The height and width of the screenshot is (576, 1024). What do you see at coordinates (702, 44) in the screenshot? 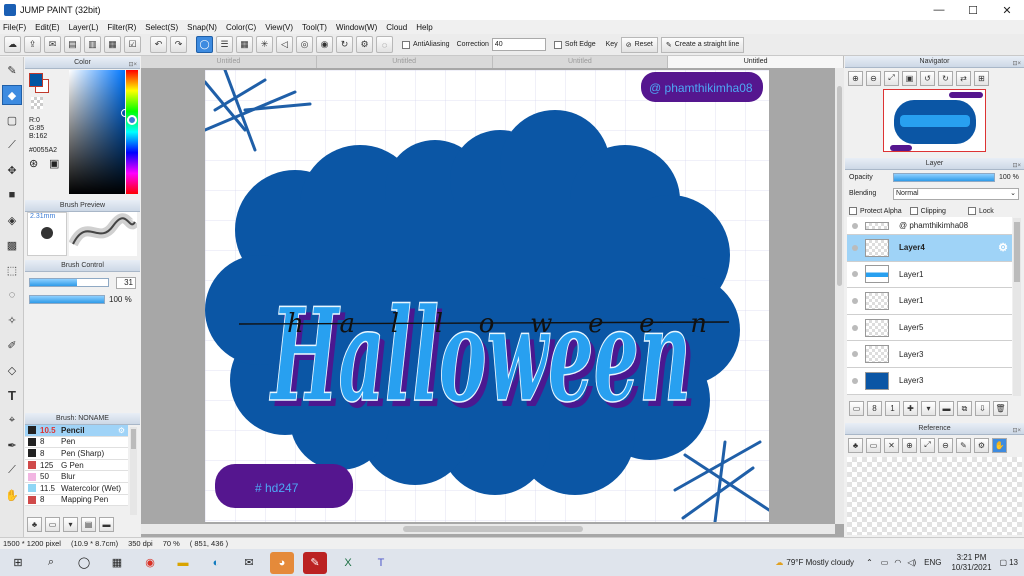
I see `straight-line-button: ✎ Create a straight line` at bounding box center [702, 44].